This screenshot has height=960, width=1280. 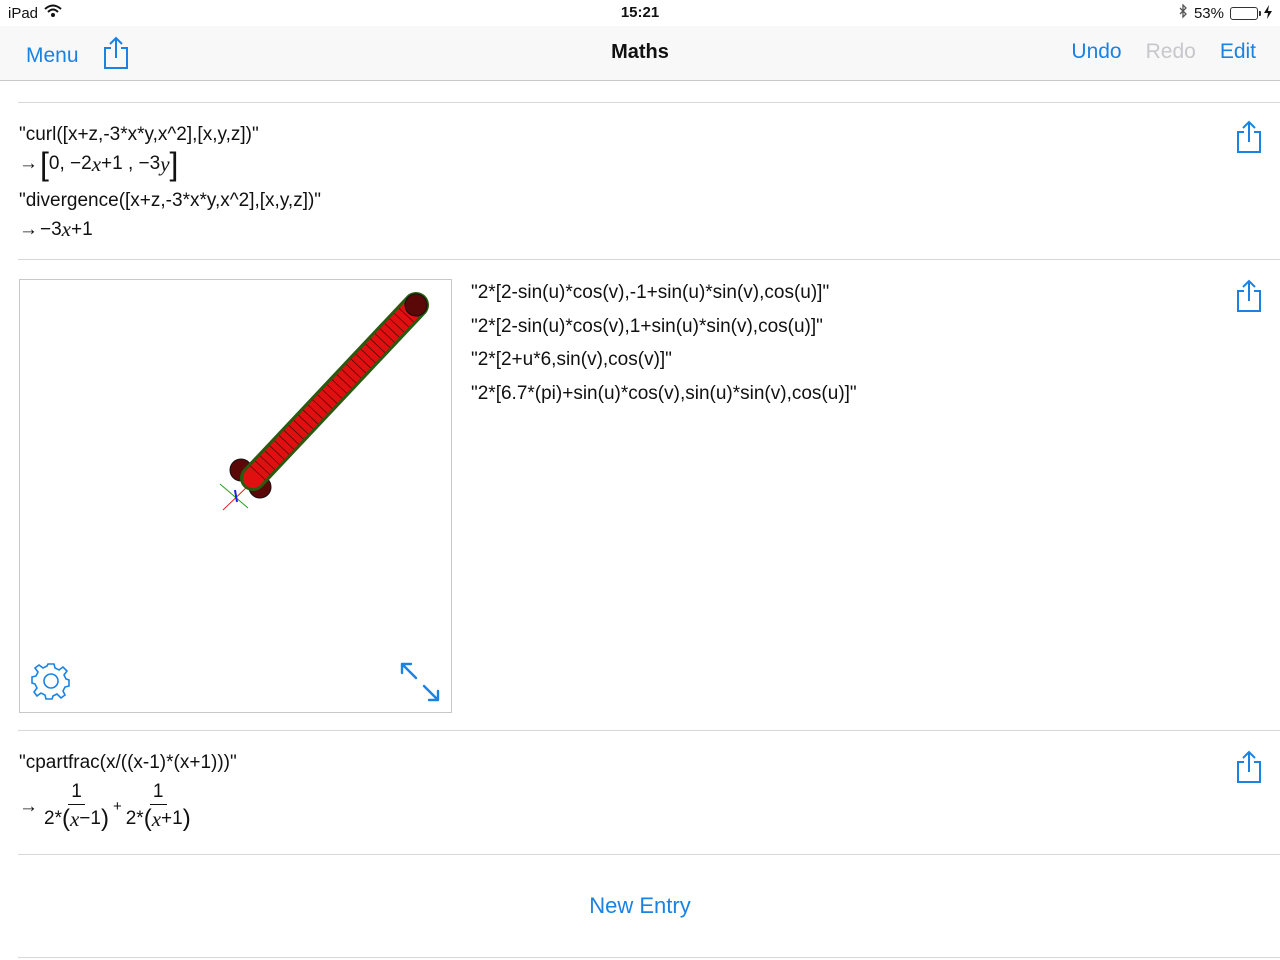 I want to click on fraction-1: 1 2*(x −1), so click(x=76, y=806).